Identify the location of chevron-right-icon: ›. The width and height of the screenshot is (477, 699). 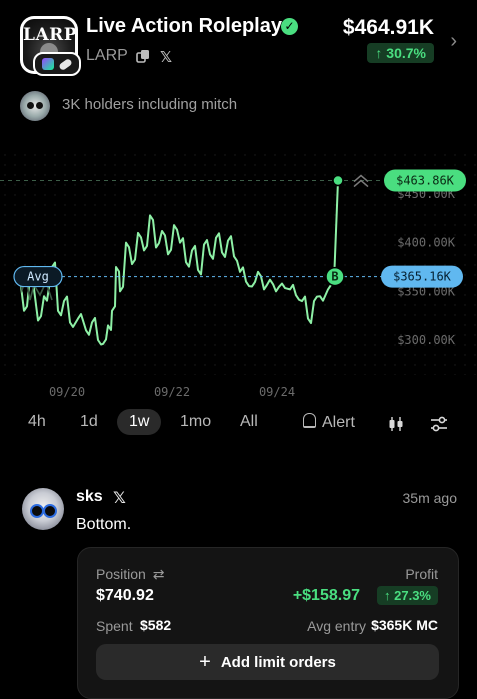
(453, 41).